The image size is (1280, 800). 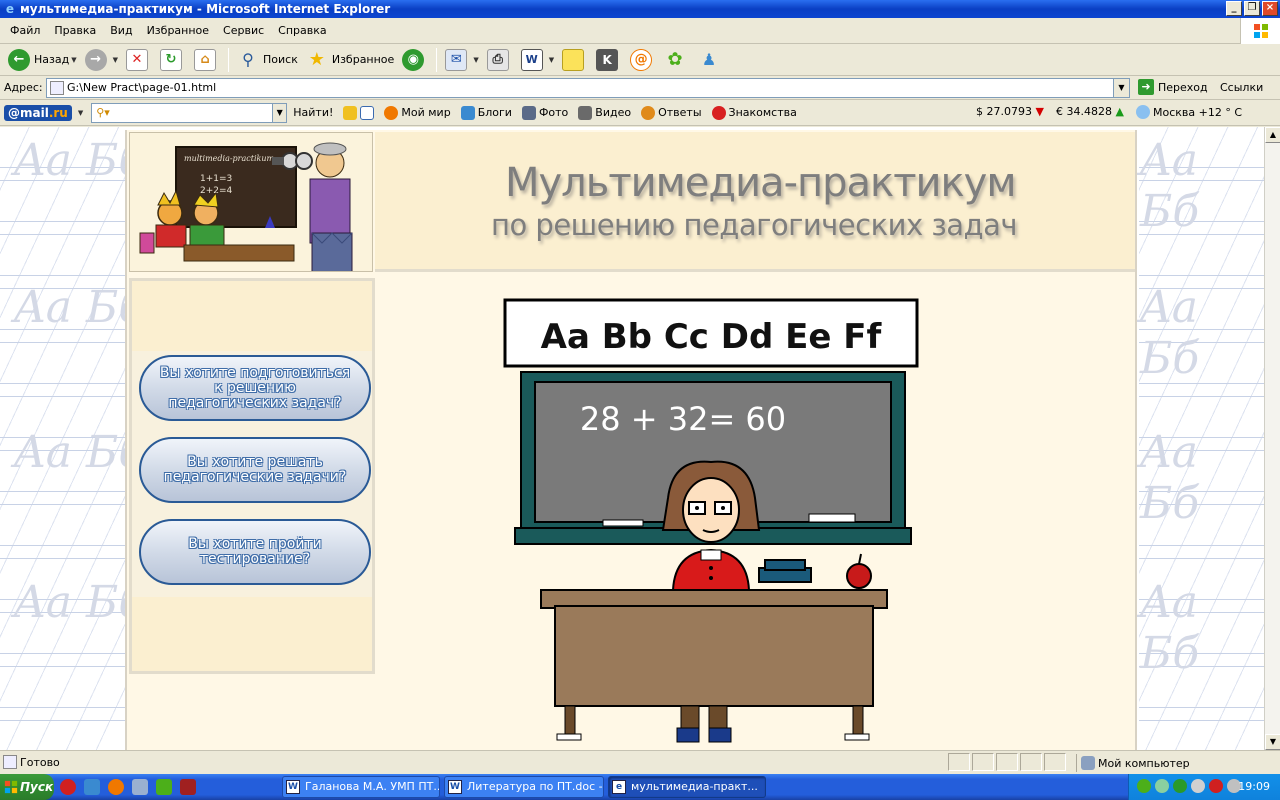 What do you see at coordinates (95, 59) in the screenshot?
I see `forward-arrow-icon: →` at bounding box center [95, 59].